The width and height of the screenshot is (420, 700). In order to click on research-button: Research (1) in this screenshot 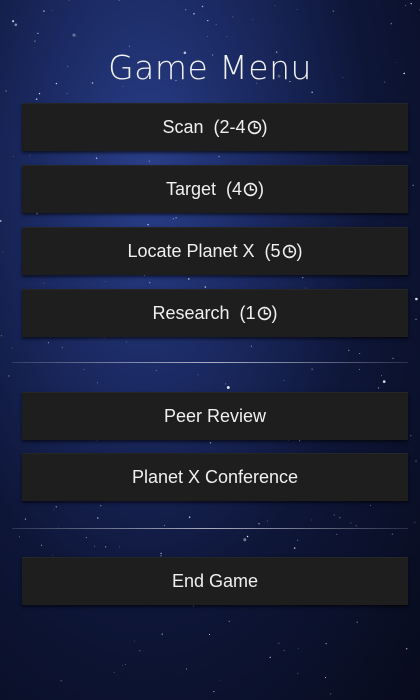, I will do `click(215, 313)`.